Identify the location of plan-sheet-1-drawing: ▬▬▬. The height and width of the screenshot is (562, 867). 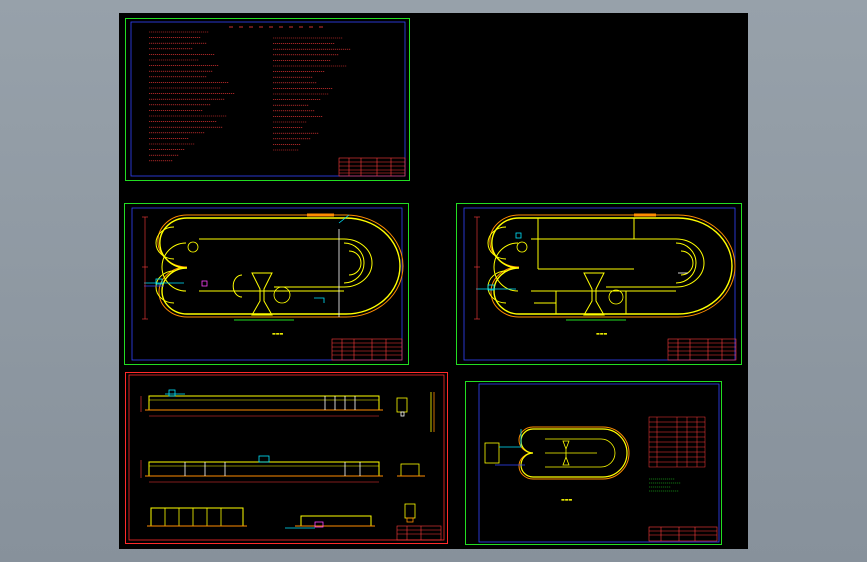
(266, 284).